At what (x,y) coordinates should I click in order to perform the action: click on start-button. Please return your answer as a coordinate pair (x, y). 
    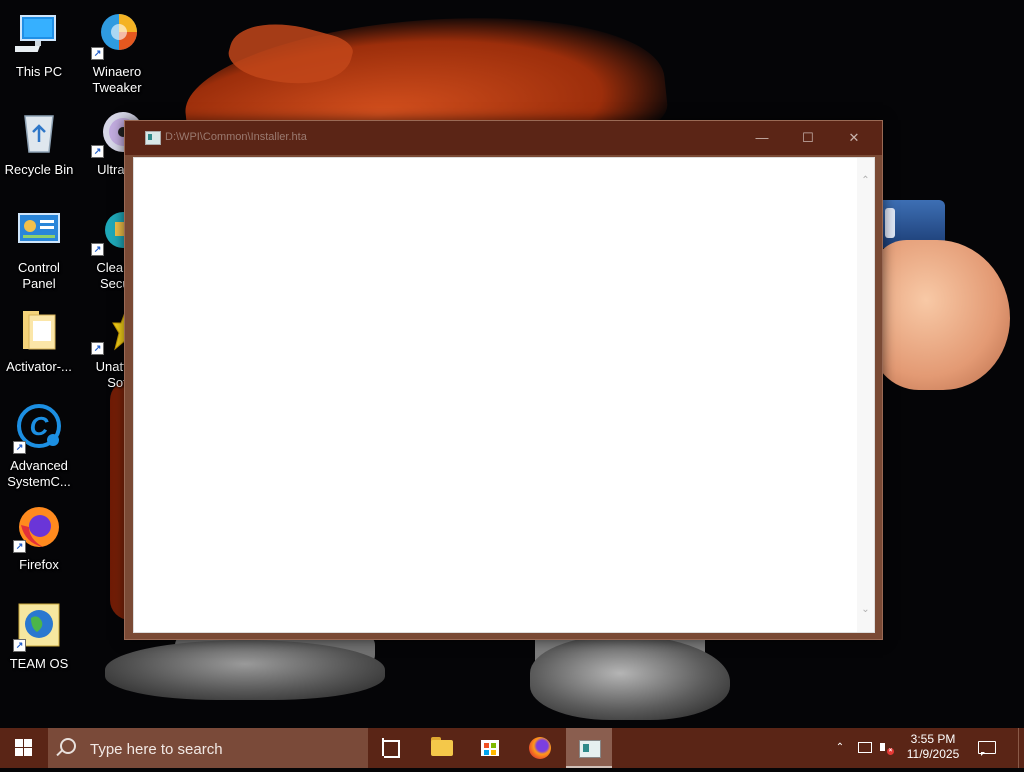
    Looking at the image, I should click on (24, 748).